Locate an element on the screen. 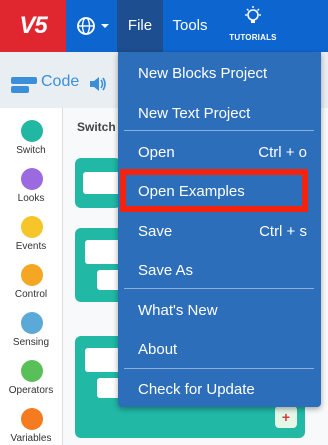 This screenshot has height=445, width=328. menu-item-label: What's New is located at coordinates (178, 310).